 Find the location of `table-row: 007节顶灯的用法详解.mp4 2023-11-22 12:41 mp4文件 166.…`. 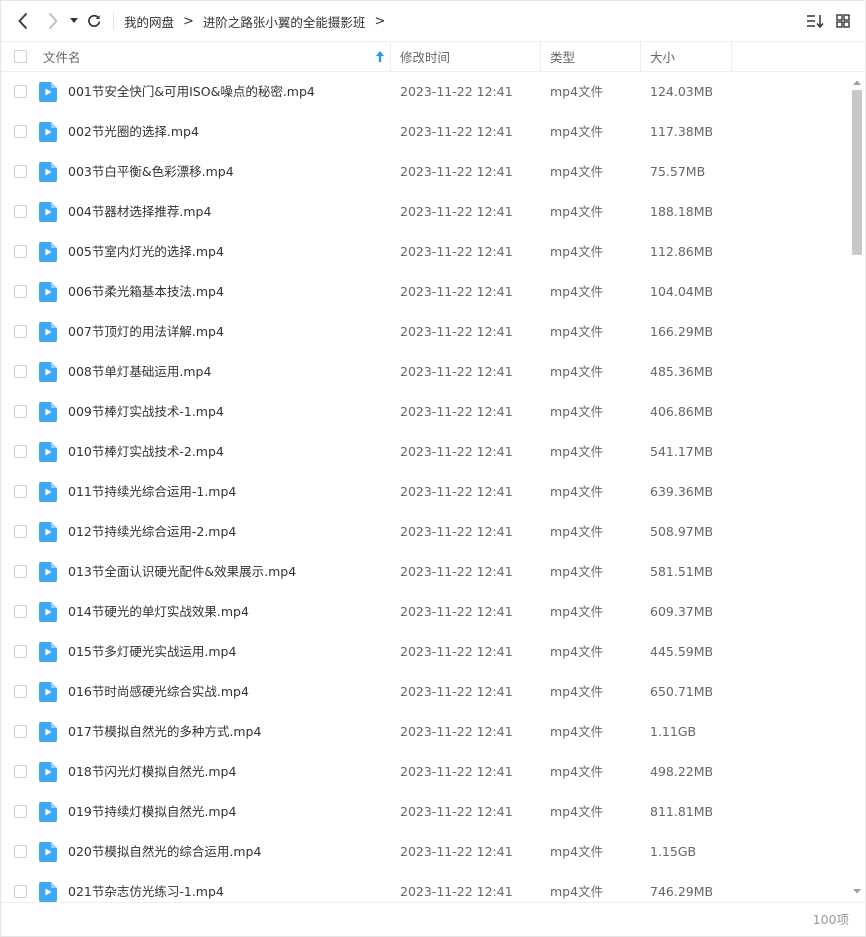

table-row: 007节顶灯的用法详解.mp4 2023-11-22 12:41 mp4文件 166.… is located at coordinates (425, 332).